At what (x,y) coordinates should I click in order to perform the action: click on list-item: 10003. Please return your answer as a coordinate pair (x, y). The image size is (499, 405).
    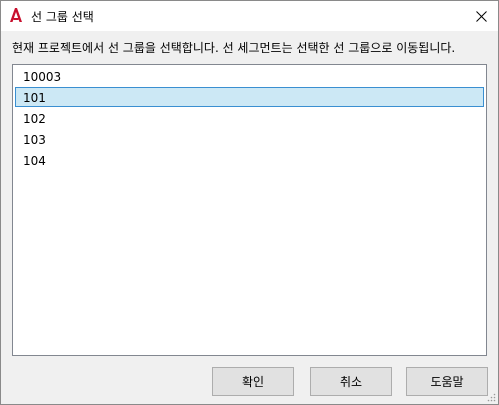
    Looking at the image, I should click on (249, 76).